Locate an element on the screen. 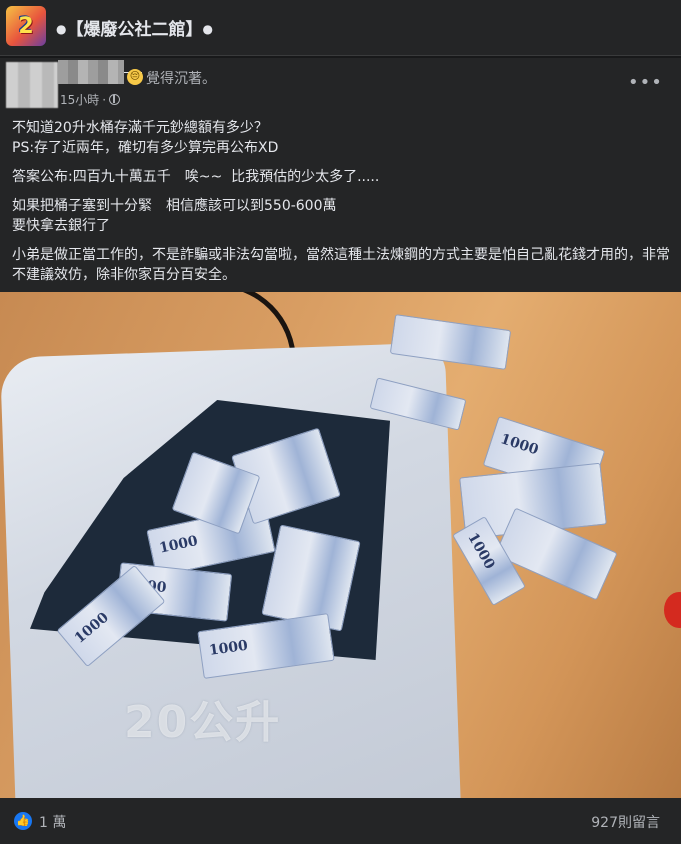 The image size is (681, 844). group-logo-glyph: 2 is located at coordinates (26, 26).